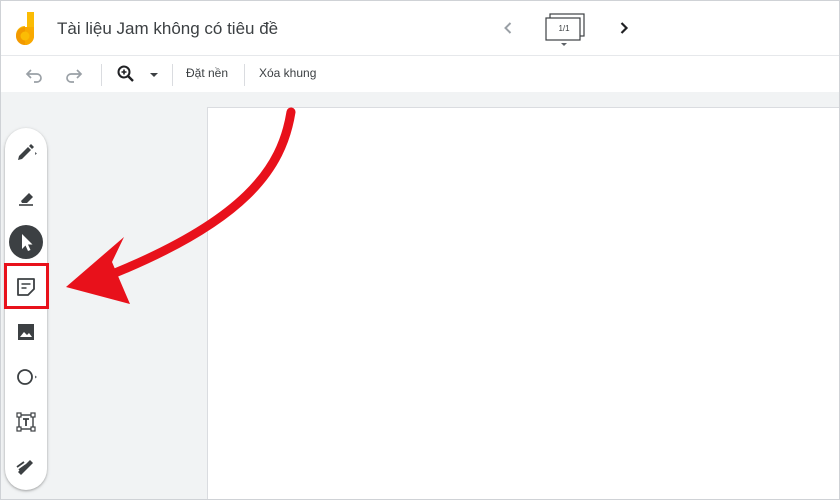 The image size is (840, 500). What do you see at coordinates (26, 242) in the screenshot?
I see `select-tool-icon` at bounding box center [26, 242].